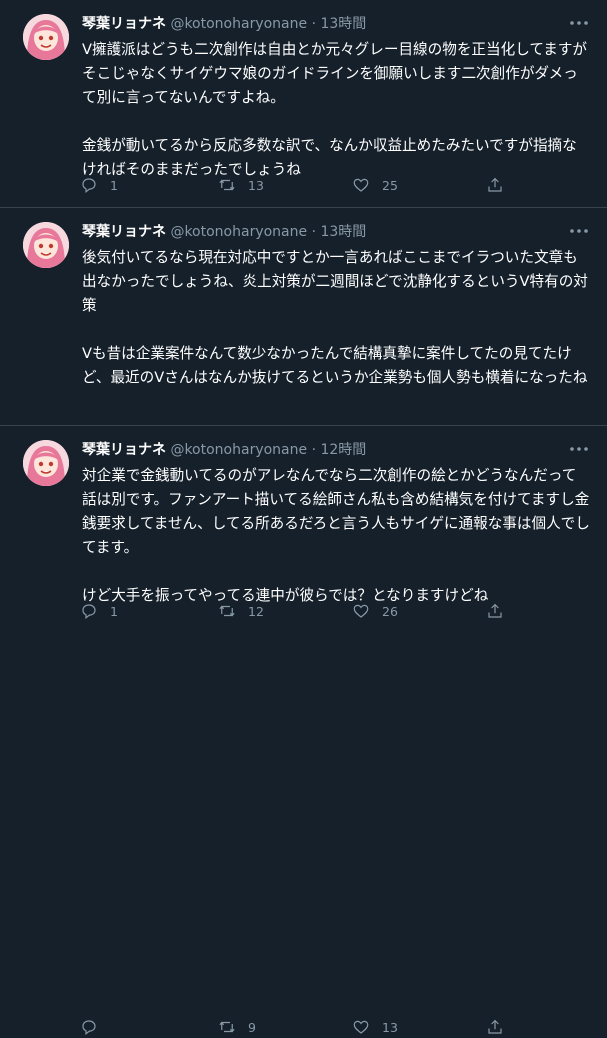 The width and height of the screenshot is (607, 1038). What do you see at coordinates (375, 185) in the screenshot?
I see `like-button: 25` at bounding box center [375, 185].